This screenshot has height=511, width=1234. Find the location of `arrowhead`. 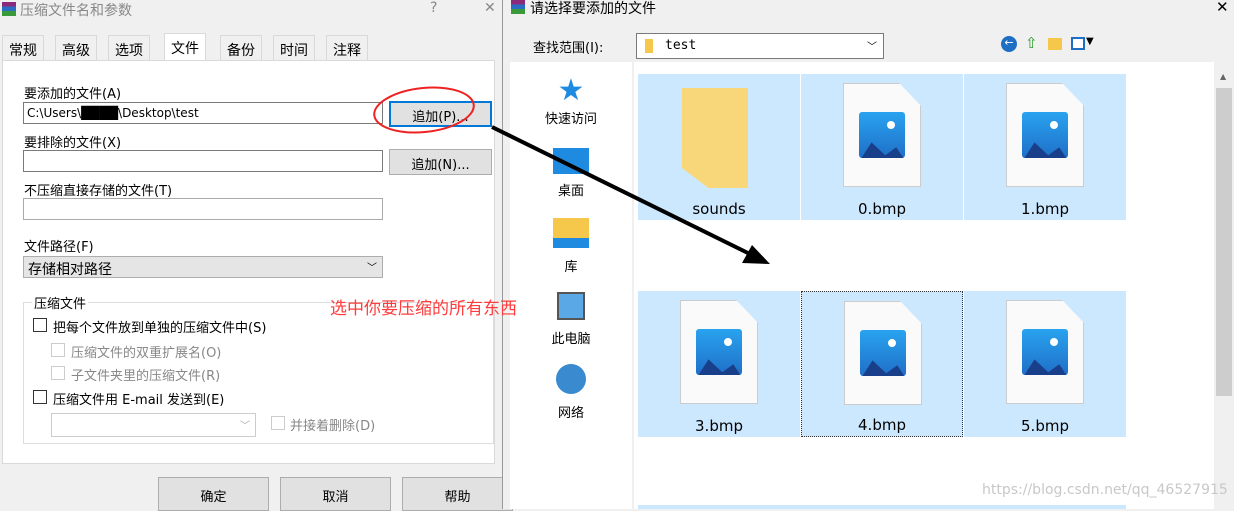

arrowhead is located at coordinates (756, 254).